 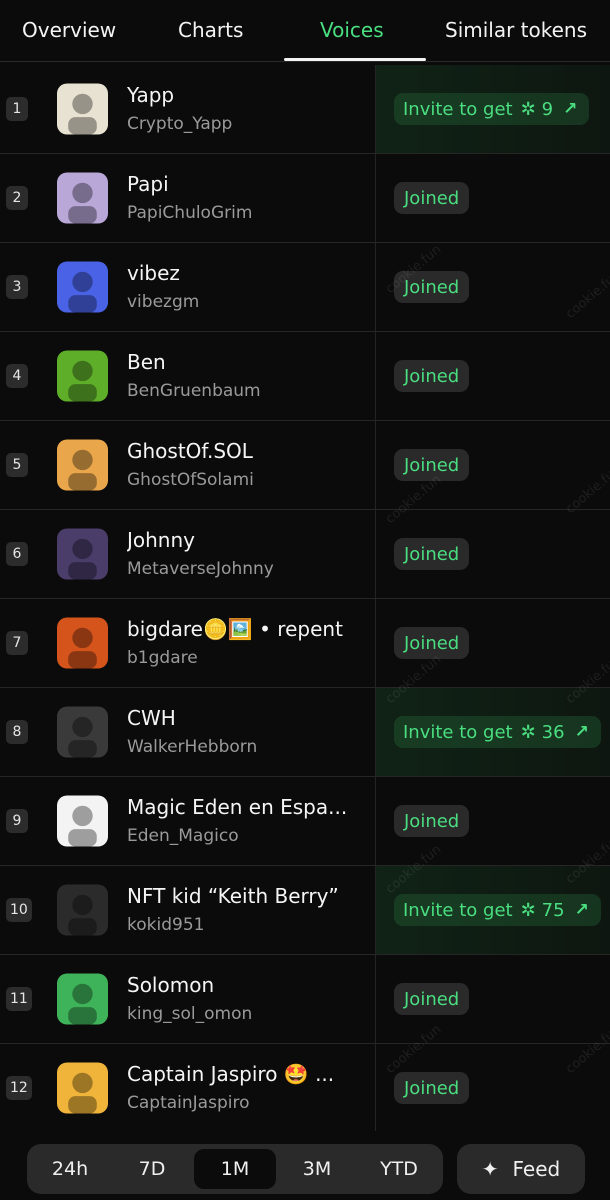 What do you see at coordinates (161, 540) in the screenshot?
I see `display-name: Johnny` at bounding box center [161, 540].